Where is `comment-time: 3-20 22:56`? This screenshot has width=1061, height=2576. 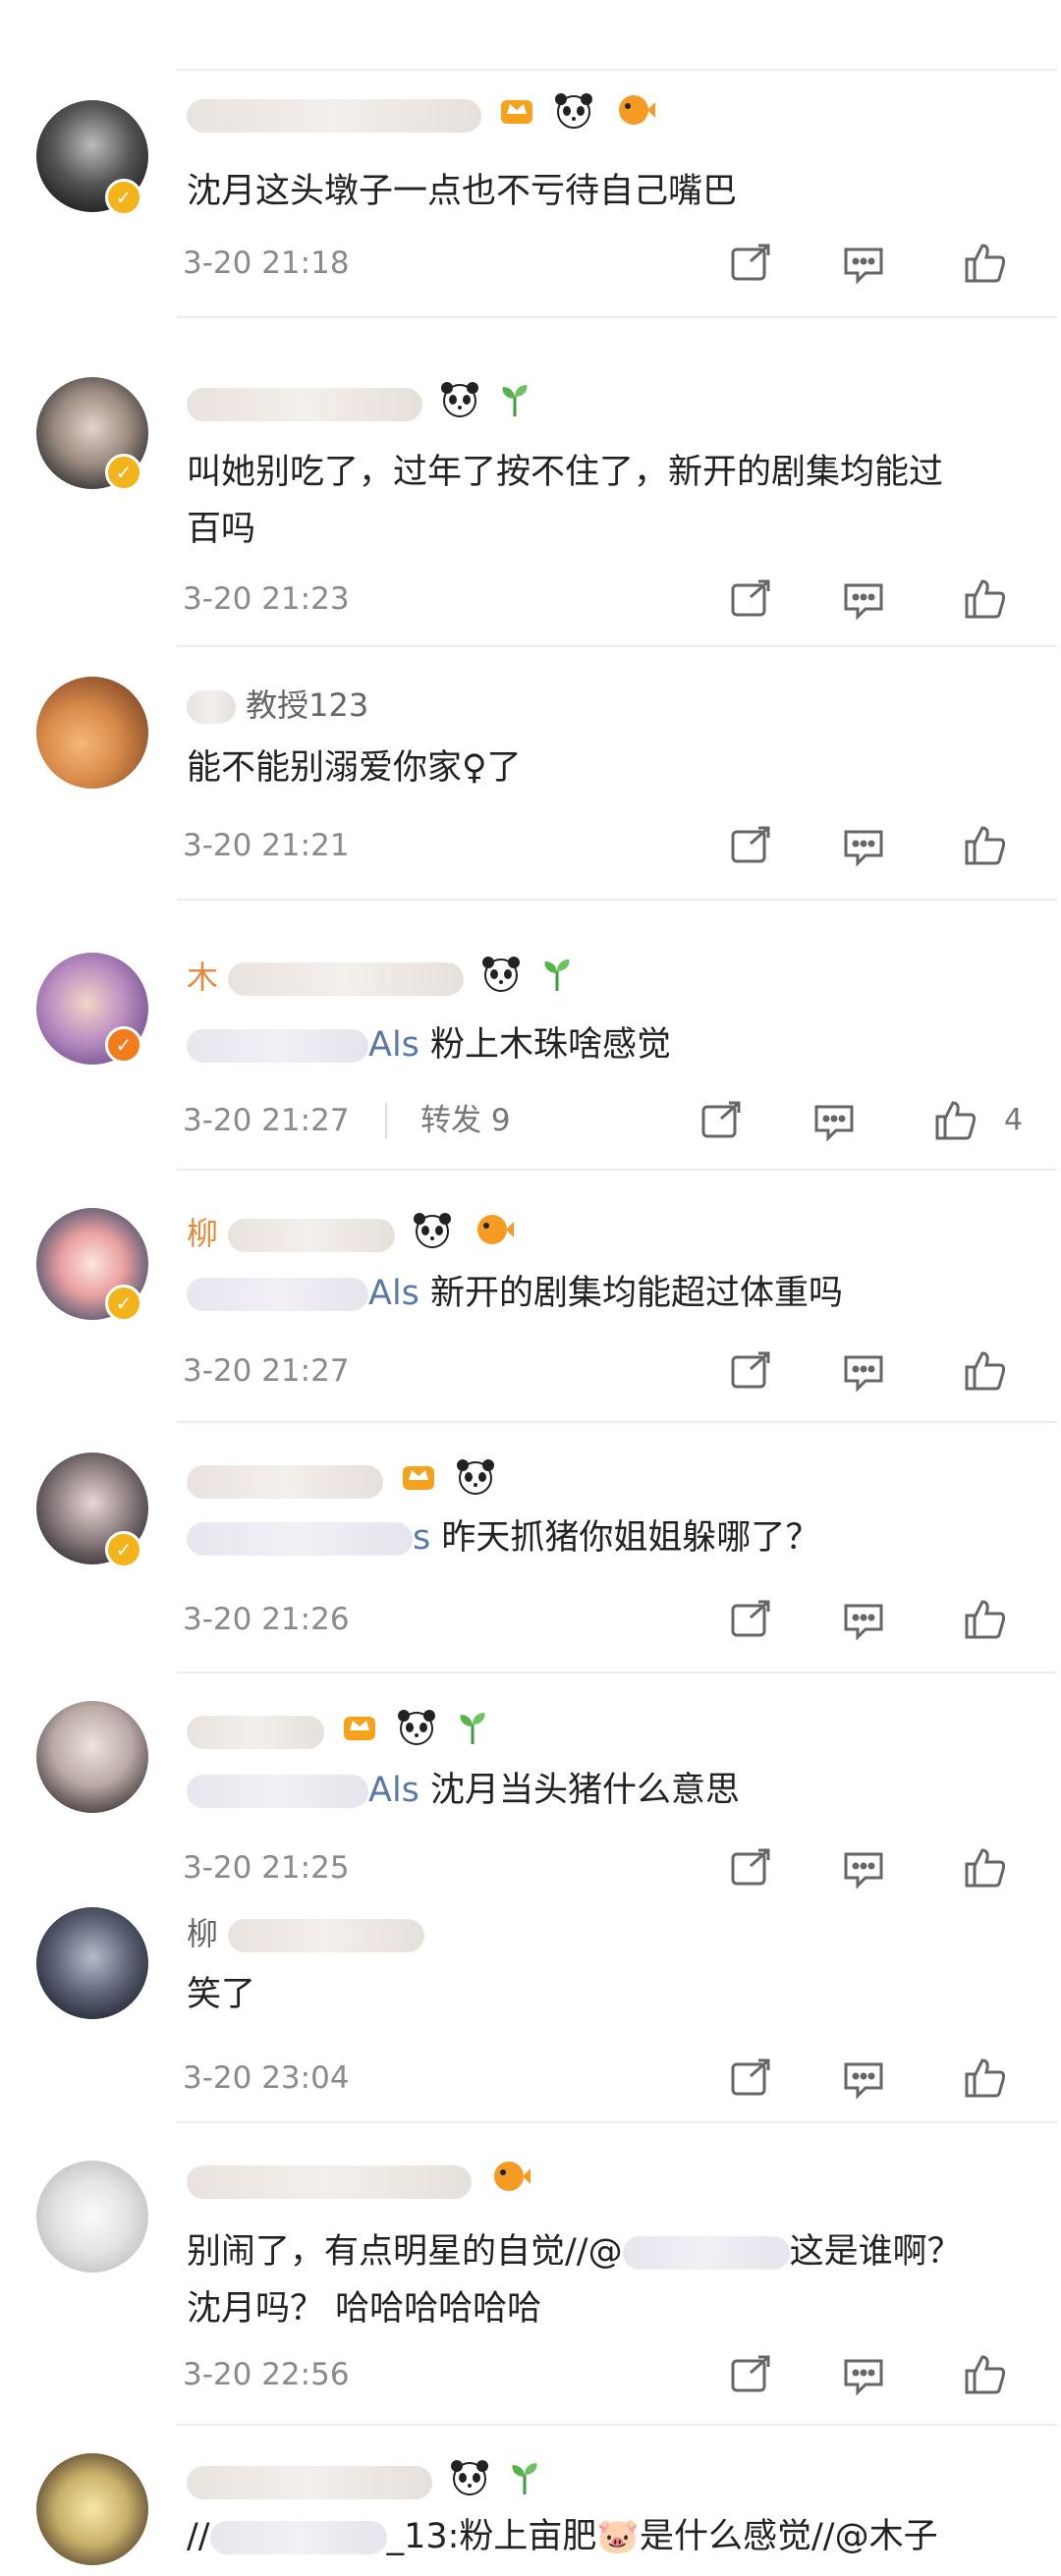
comment-time: 3-20 22:56 is located at coordinates (266, 2374).